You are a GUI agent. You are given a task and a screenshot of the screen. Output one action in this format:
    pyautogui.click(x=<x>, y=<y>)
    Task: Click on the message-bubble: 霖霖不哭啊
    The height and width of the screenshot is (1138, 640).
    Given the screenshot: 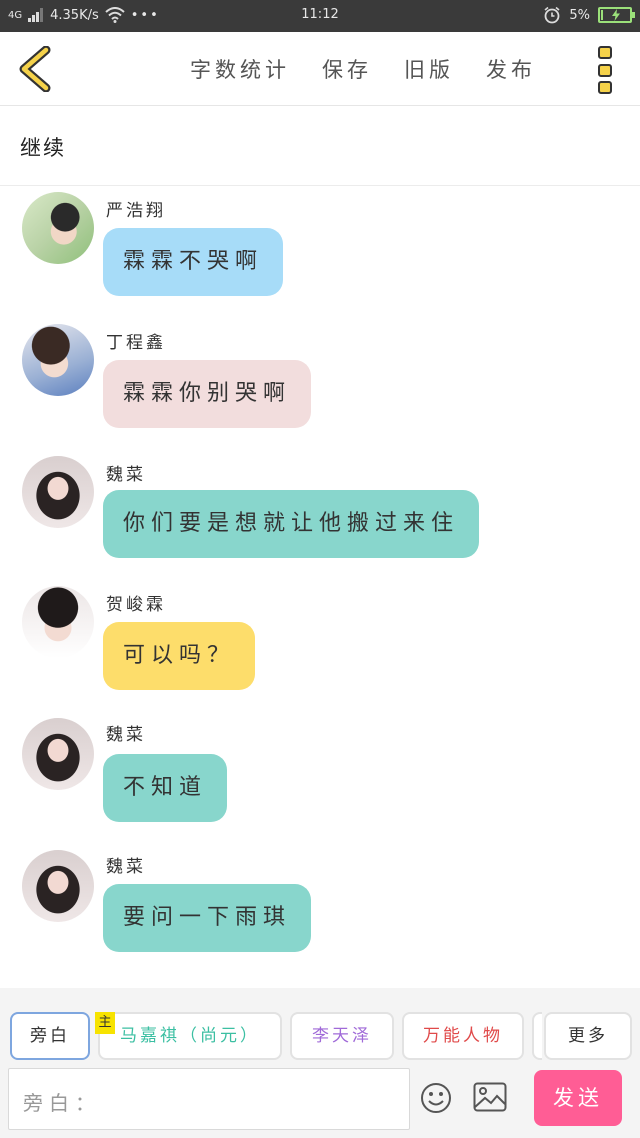 What is the action you would take?
    pyautogui.click(x=193, y=262)
    